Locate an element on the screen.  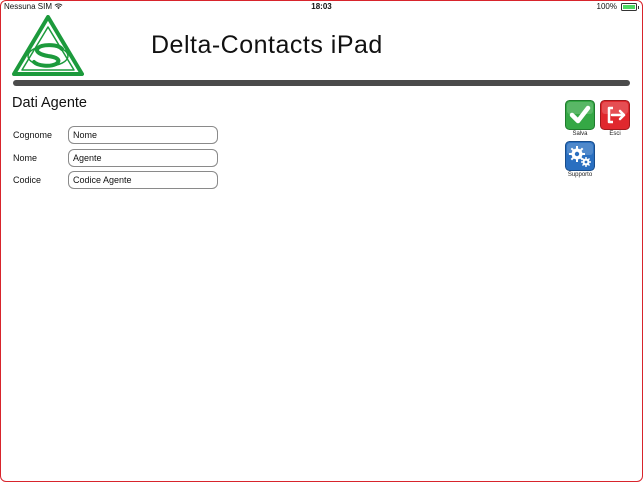
battery-percent: 100% is located at coordinates (606, 6).